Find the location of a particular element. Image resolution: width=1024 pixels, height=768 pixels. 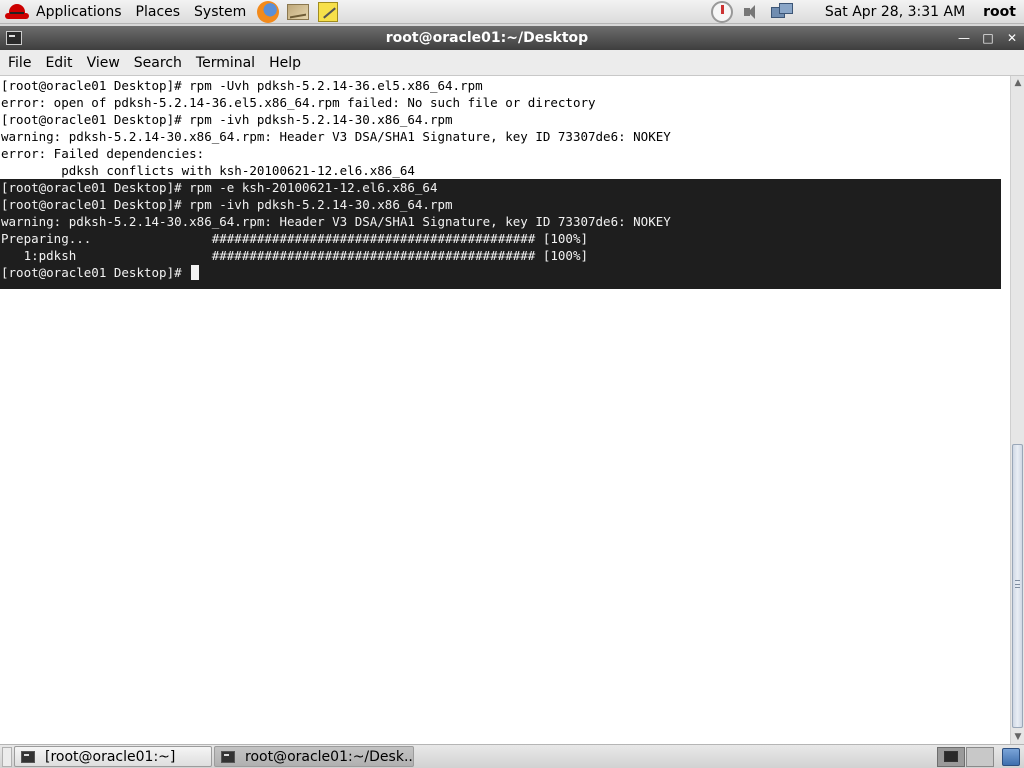

menu-terminal: Terminal is located at coordinates (225, 63).